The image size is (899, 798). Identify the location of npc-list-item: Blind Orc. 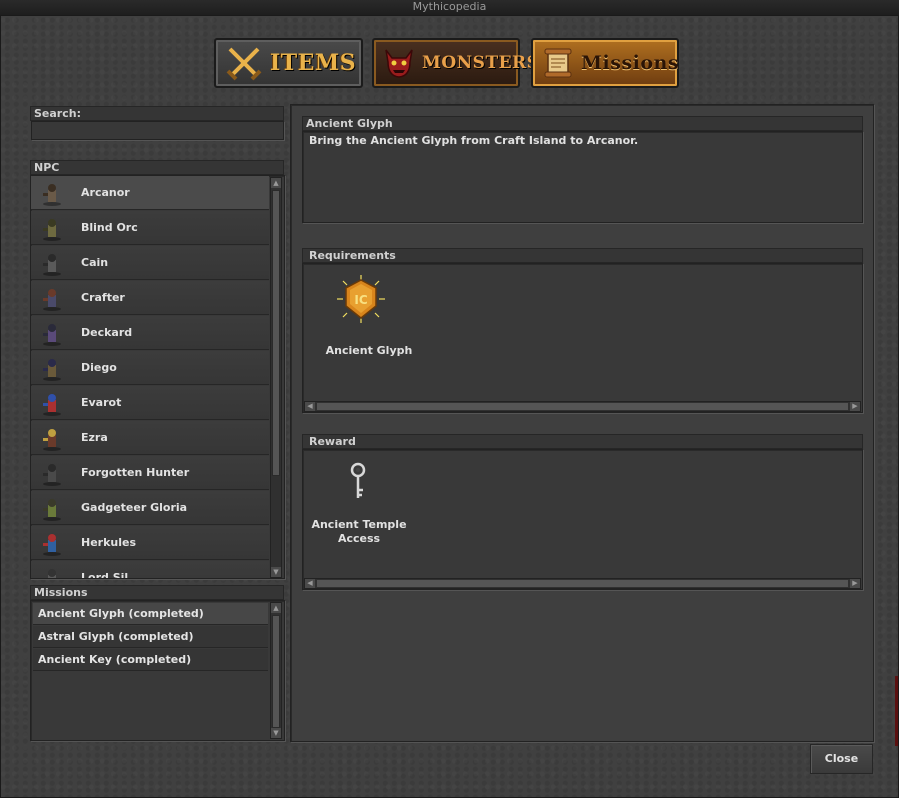
(150, 228).